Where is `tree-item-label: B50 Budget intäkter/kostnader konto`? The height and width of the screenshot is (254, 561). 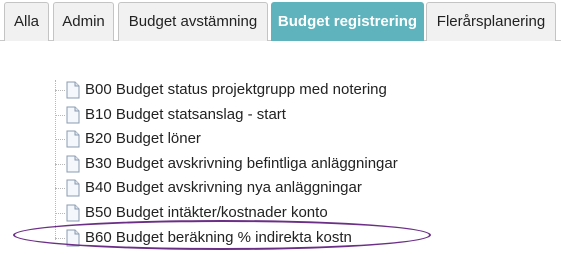
tree-item-label: B50 Budget intäkter/kostnader konto is located at coordinates (206, 213).